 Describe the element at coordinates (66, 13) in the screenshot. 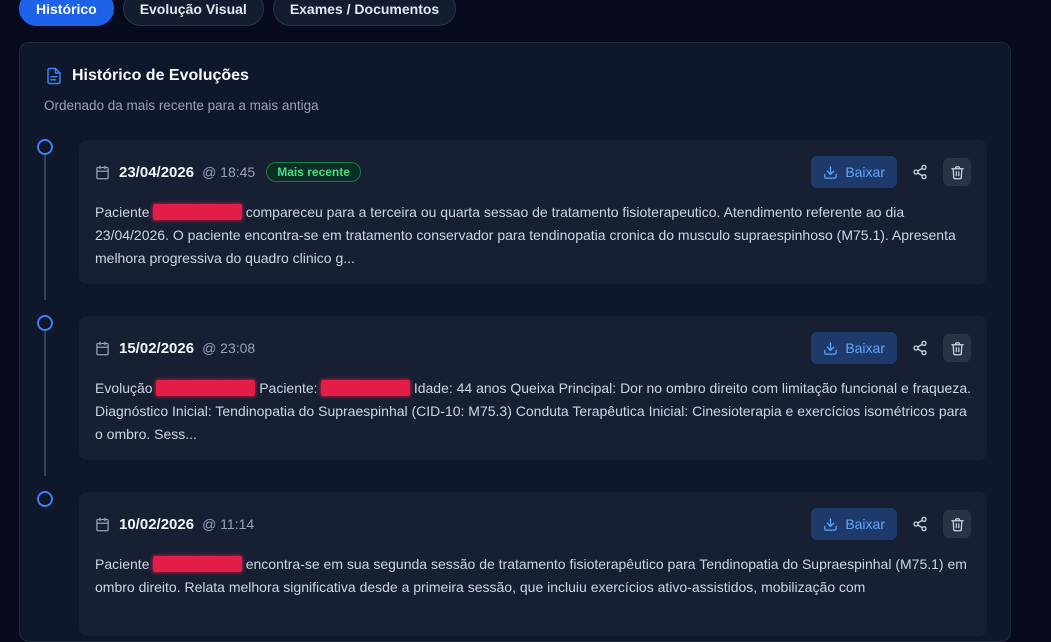

I see `tab-historico: Histórico` at that location.